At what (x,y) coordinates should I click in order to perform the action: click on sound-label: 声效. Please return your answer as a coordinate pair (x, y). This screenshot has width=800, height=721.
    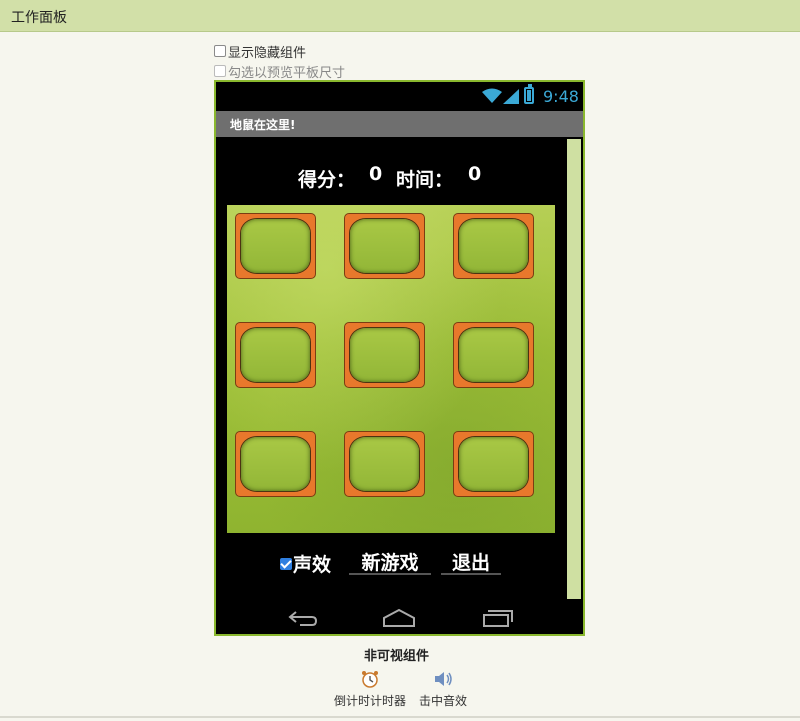
    Looking at the image, I should click on (312, 563).